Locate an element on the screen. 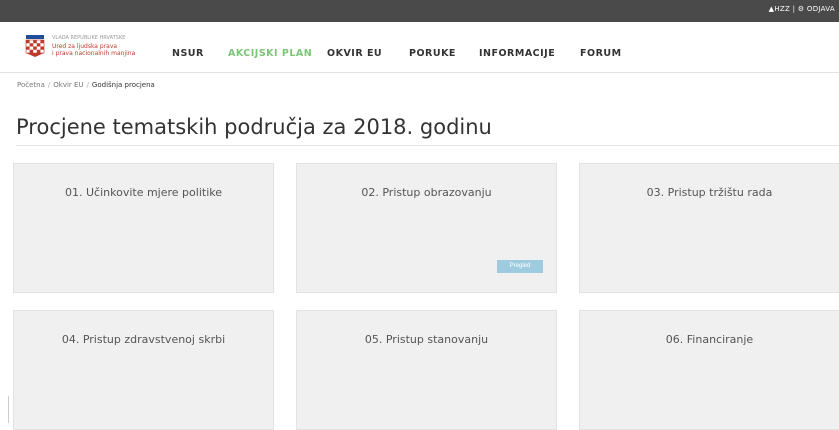 This screenshot has width=839, height=430. nav-item-nsur: NSUR is located at coordinates (188, 53).